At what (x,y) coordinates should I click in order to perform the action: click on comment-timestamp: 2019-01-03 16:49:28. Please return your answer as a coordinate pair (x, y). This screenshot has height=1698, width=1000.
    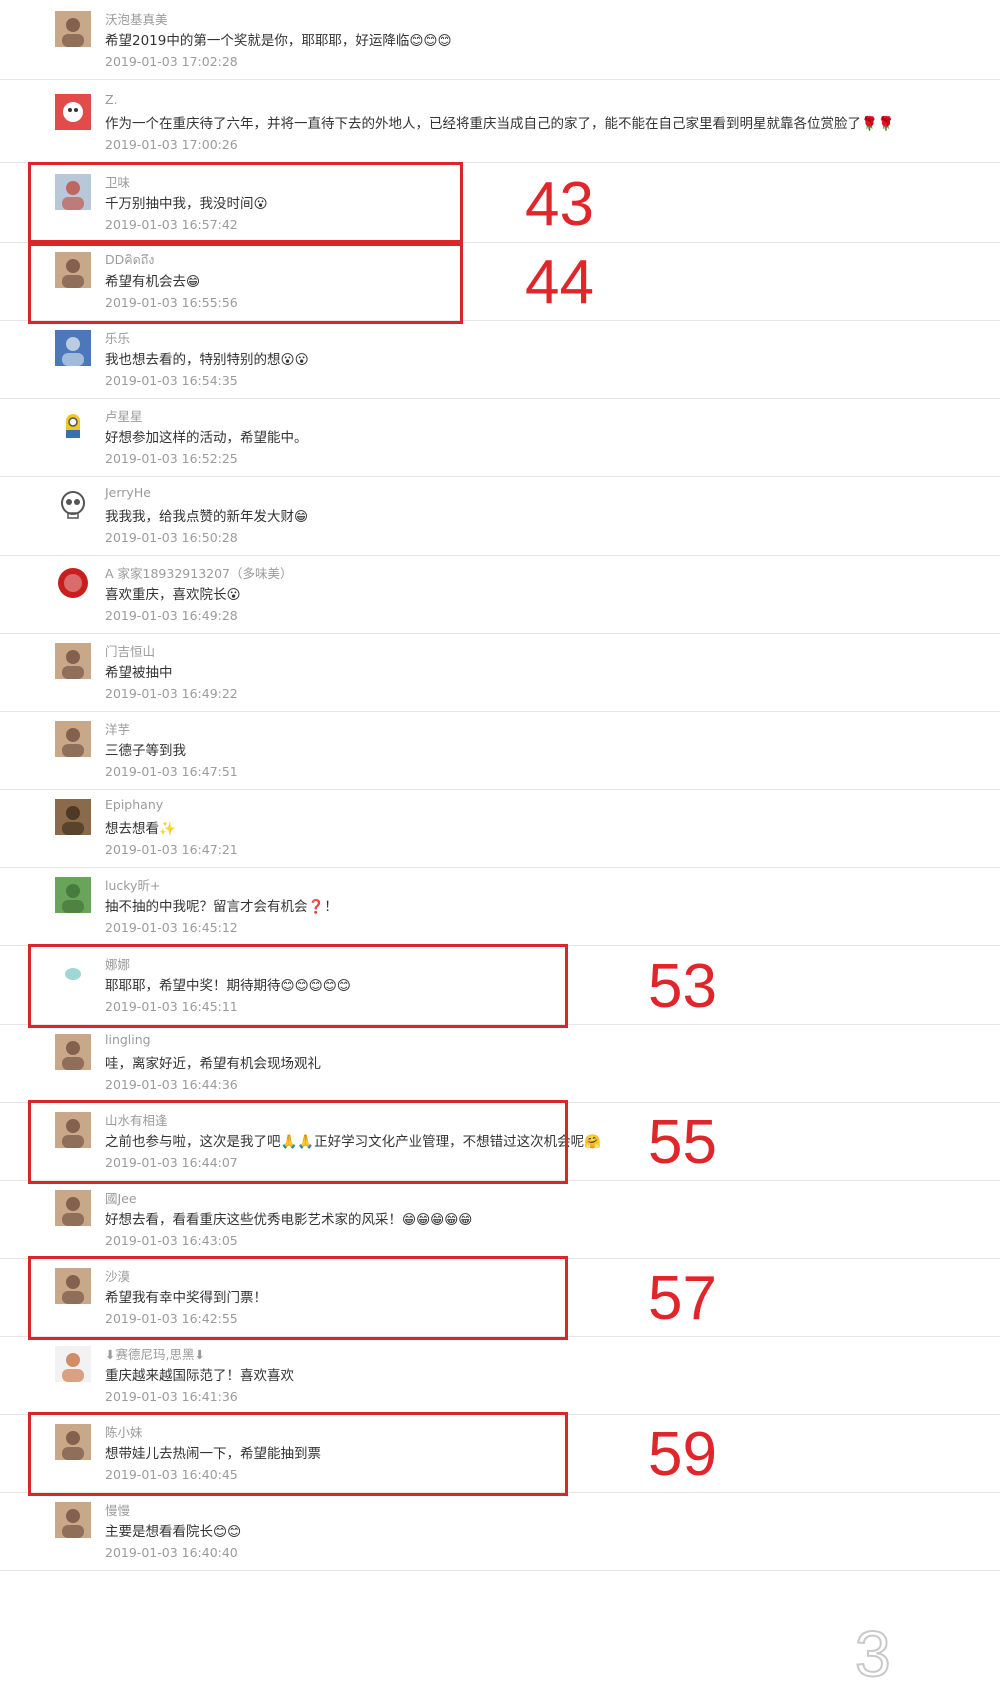
    Looking at the image, I should click on (171, 615).